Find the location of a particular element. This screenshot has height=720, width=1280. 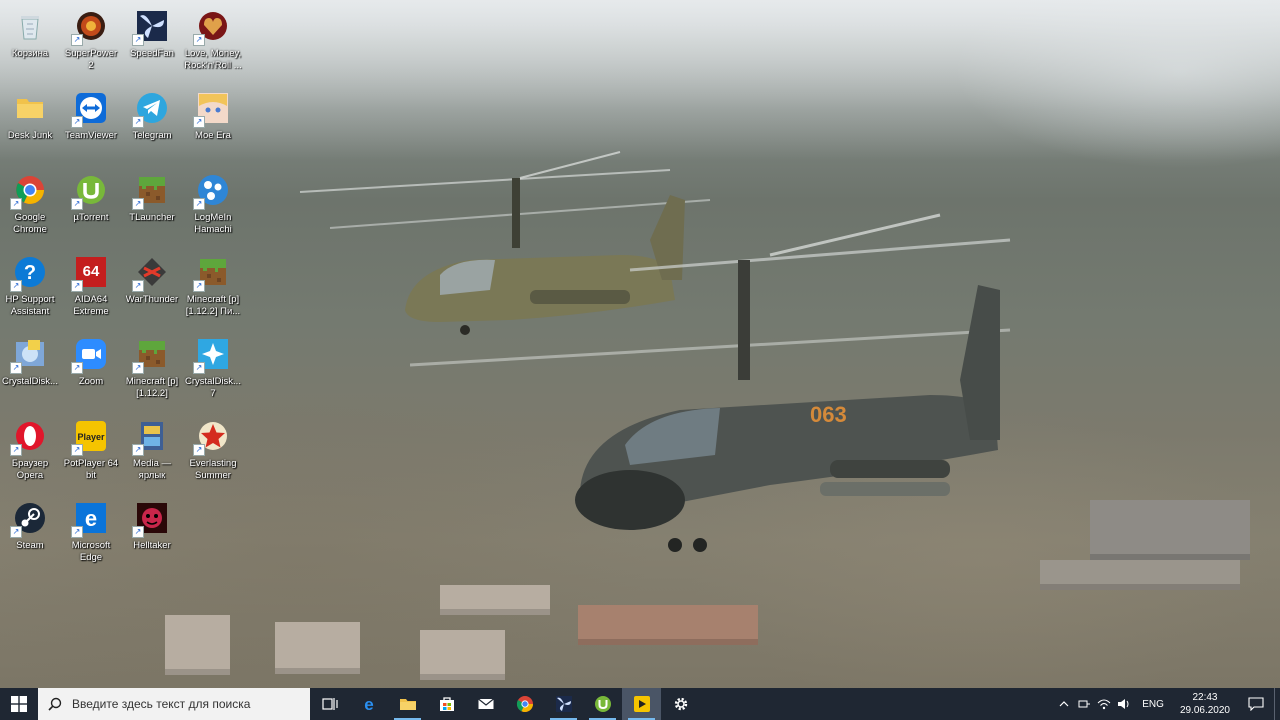

store-icon is located at coordinates (447, 704).